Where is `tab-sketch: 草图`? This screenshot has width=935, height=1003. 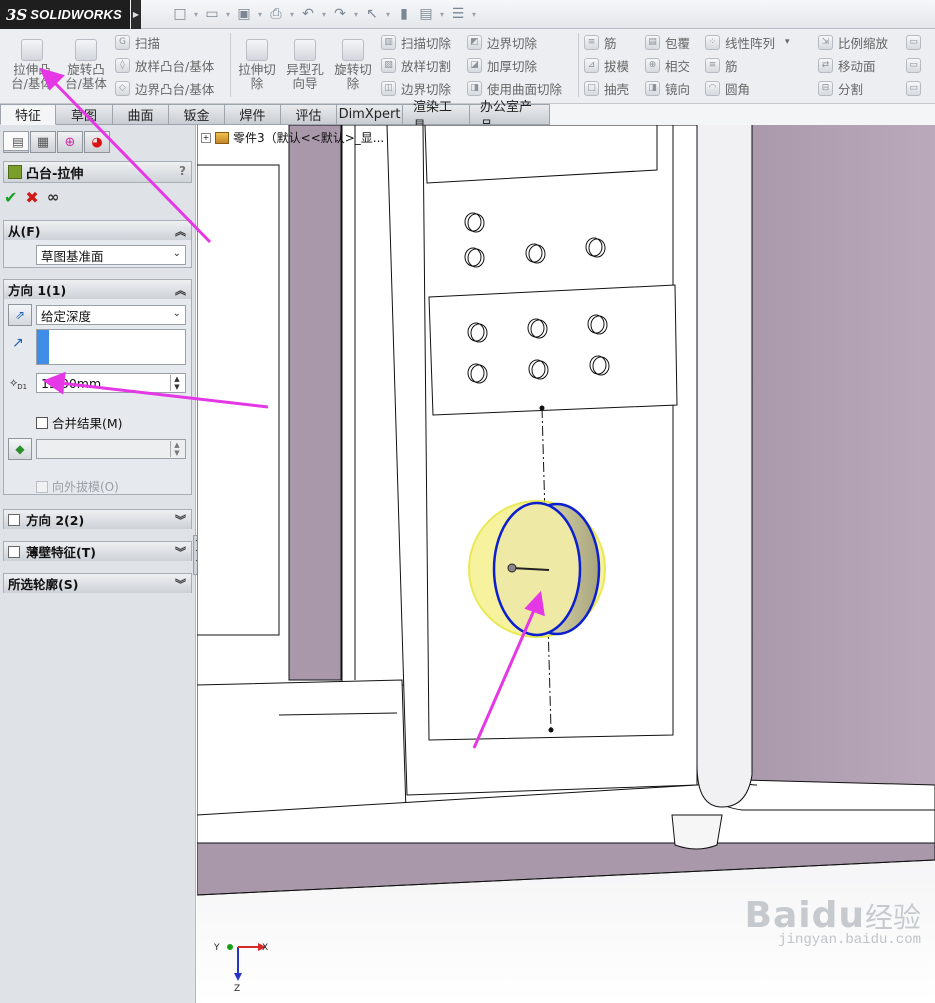
tab-sketch: 草图 is located at coordinates (84, 114).